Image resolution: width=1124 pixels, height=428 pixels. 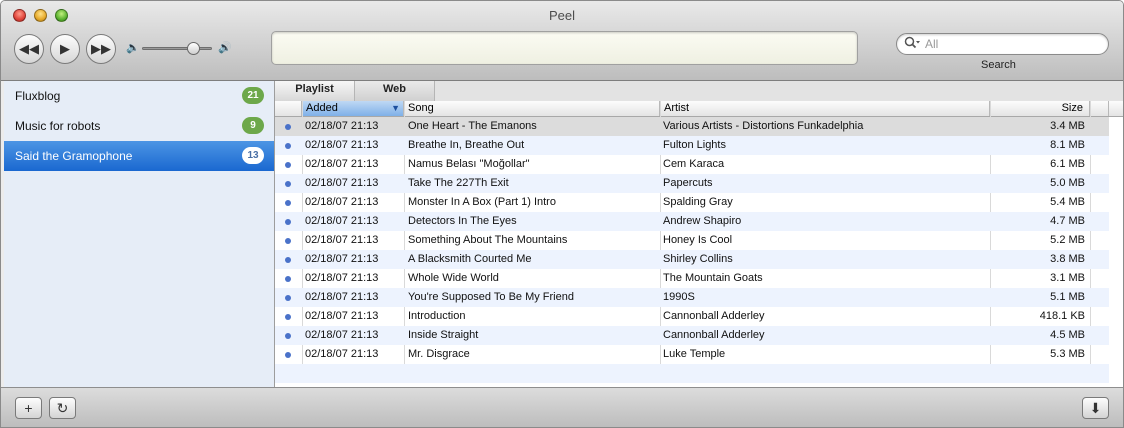 What do you see at coordinates (1040, 108) in the screenshot?
I see `column-header-size: Size` at bounding box center [1040, 108].